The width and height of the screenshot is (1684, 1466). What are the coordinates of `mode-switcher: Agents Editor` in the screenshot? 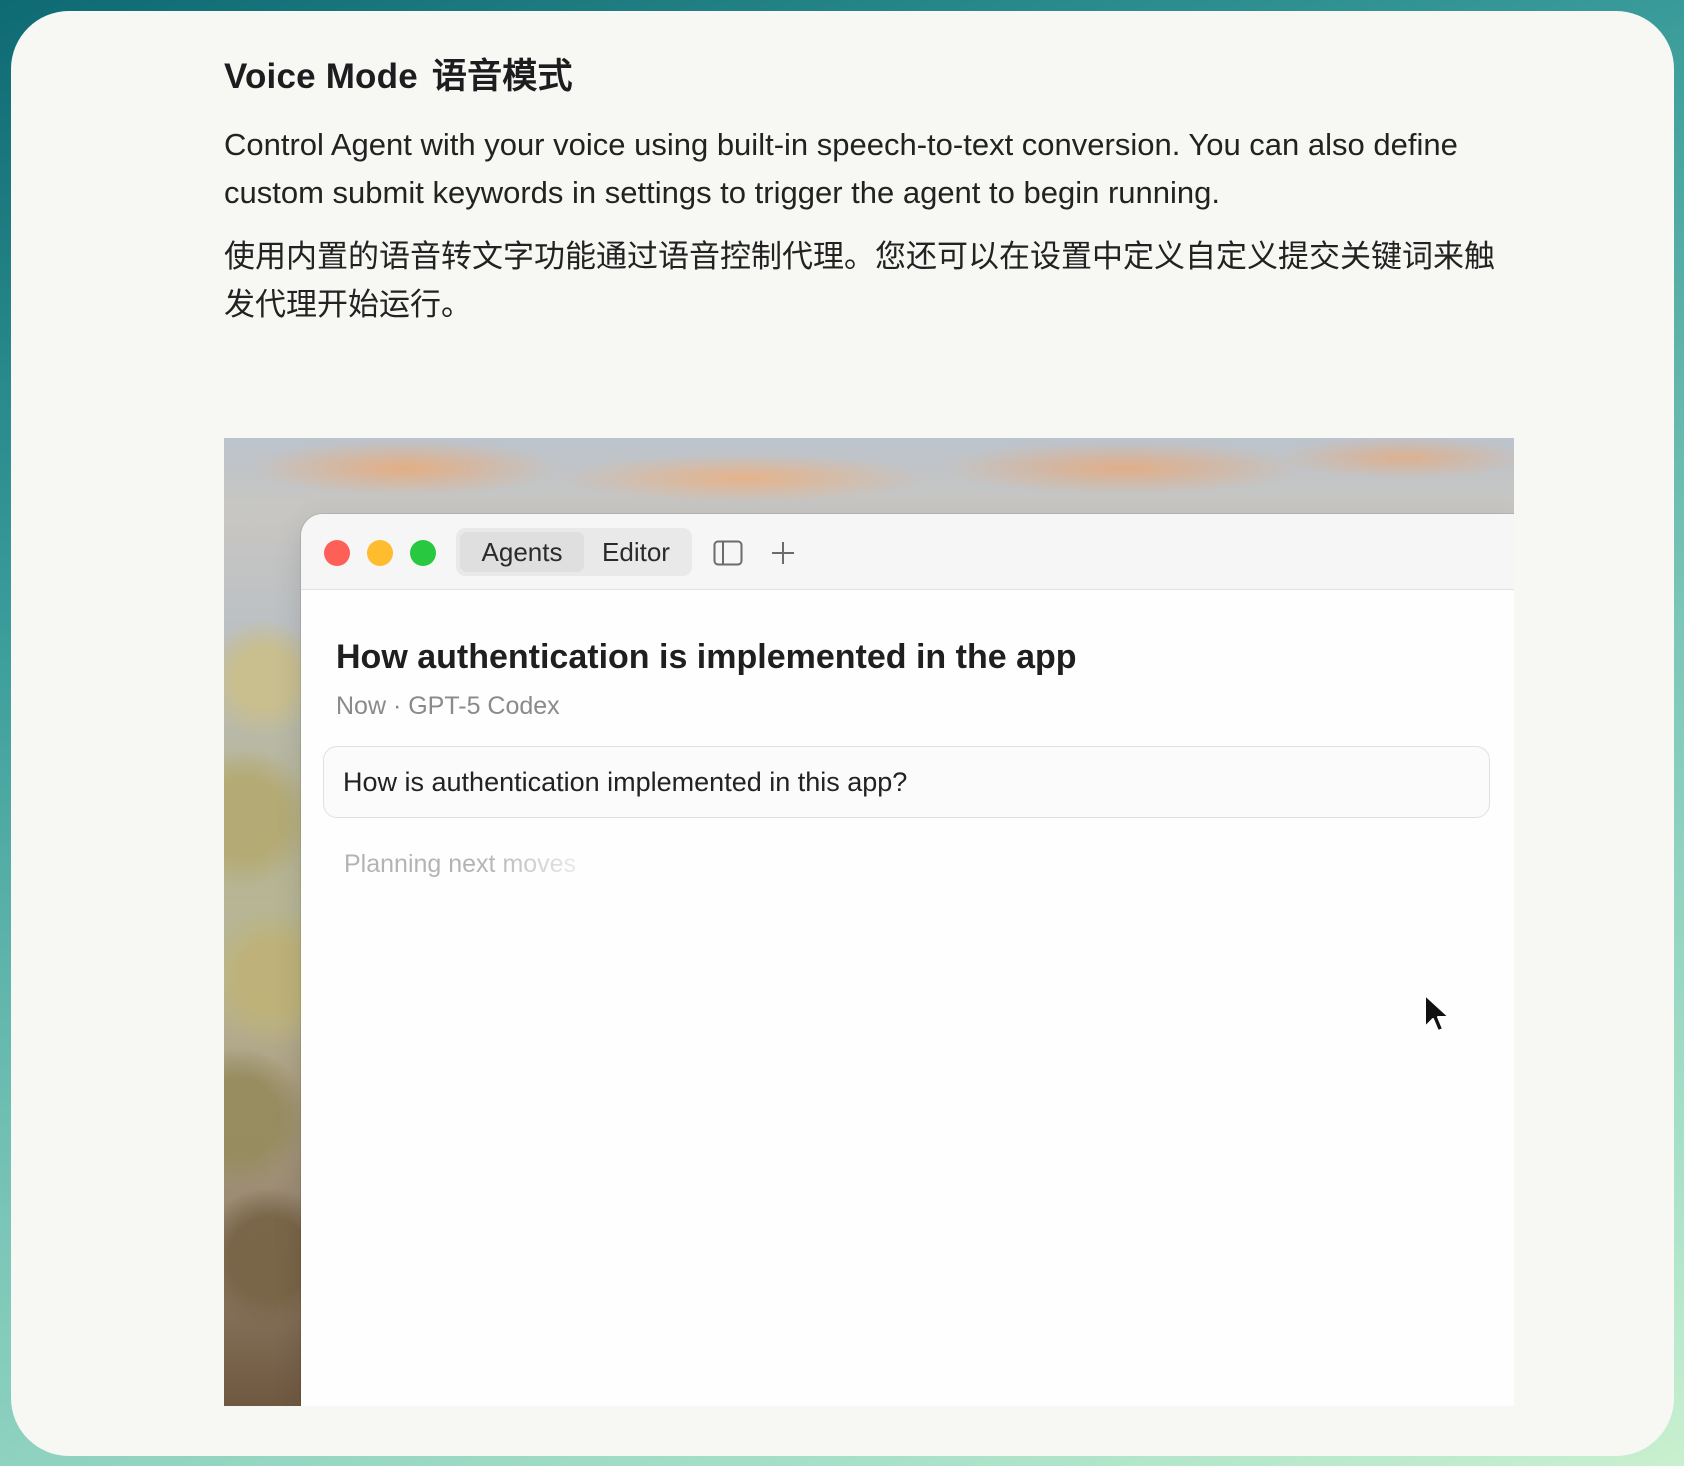 It's located at (574, 552).